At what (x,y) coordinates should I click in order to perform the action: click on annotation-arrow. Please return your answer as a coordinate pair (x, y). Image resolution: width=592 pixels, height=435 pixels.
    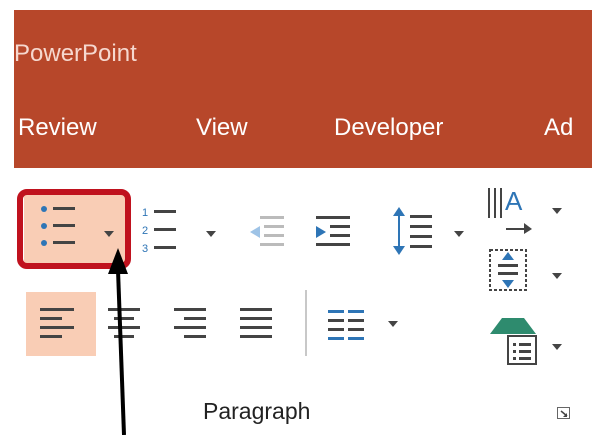
    Looking at the image, I should click on (118, 341).